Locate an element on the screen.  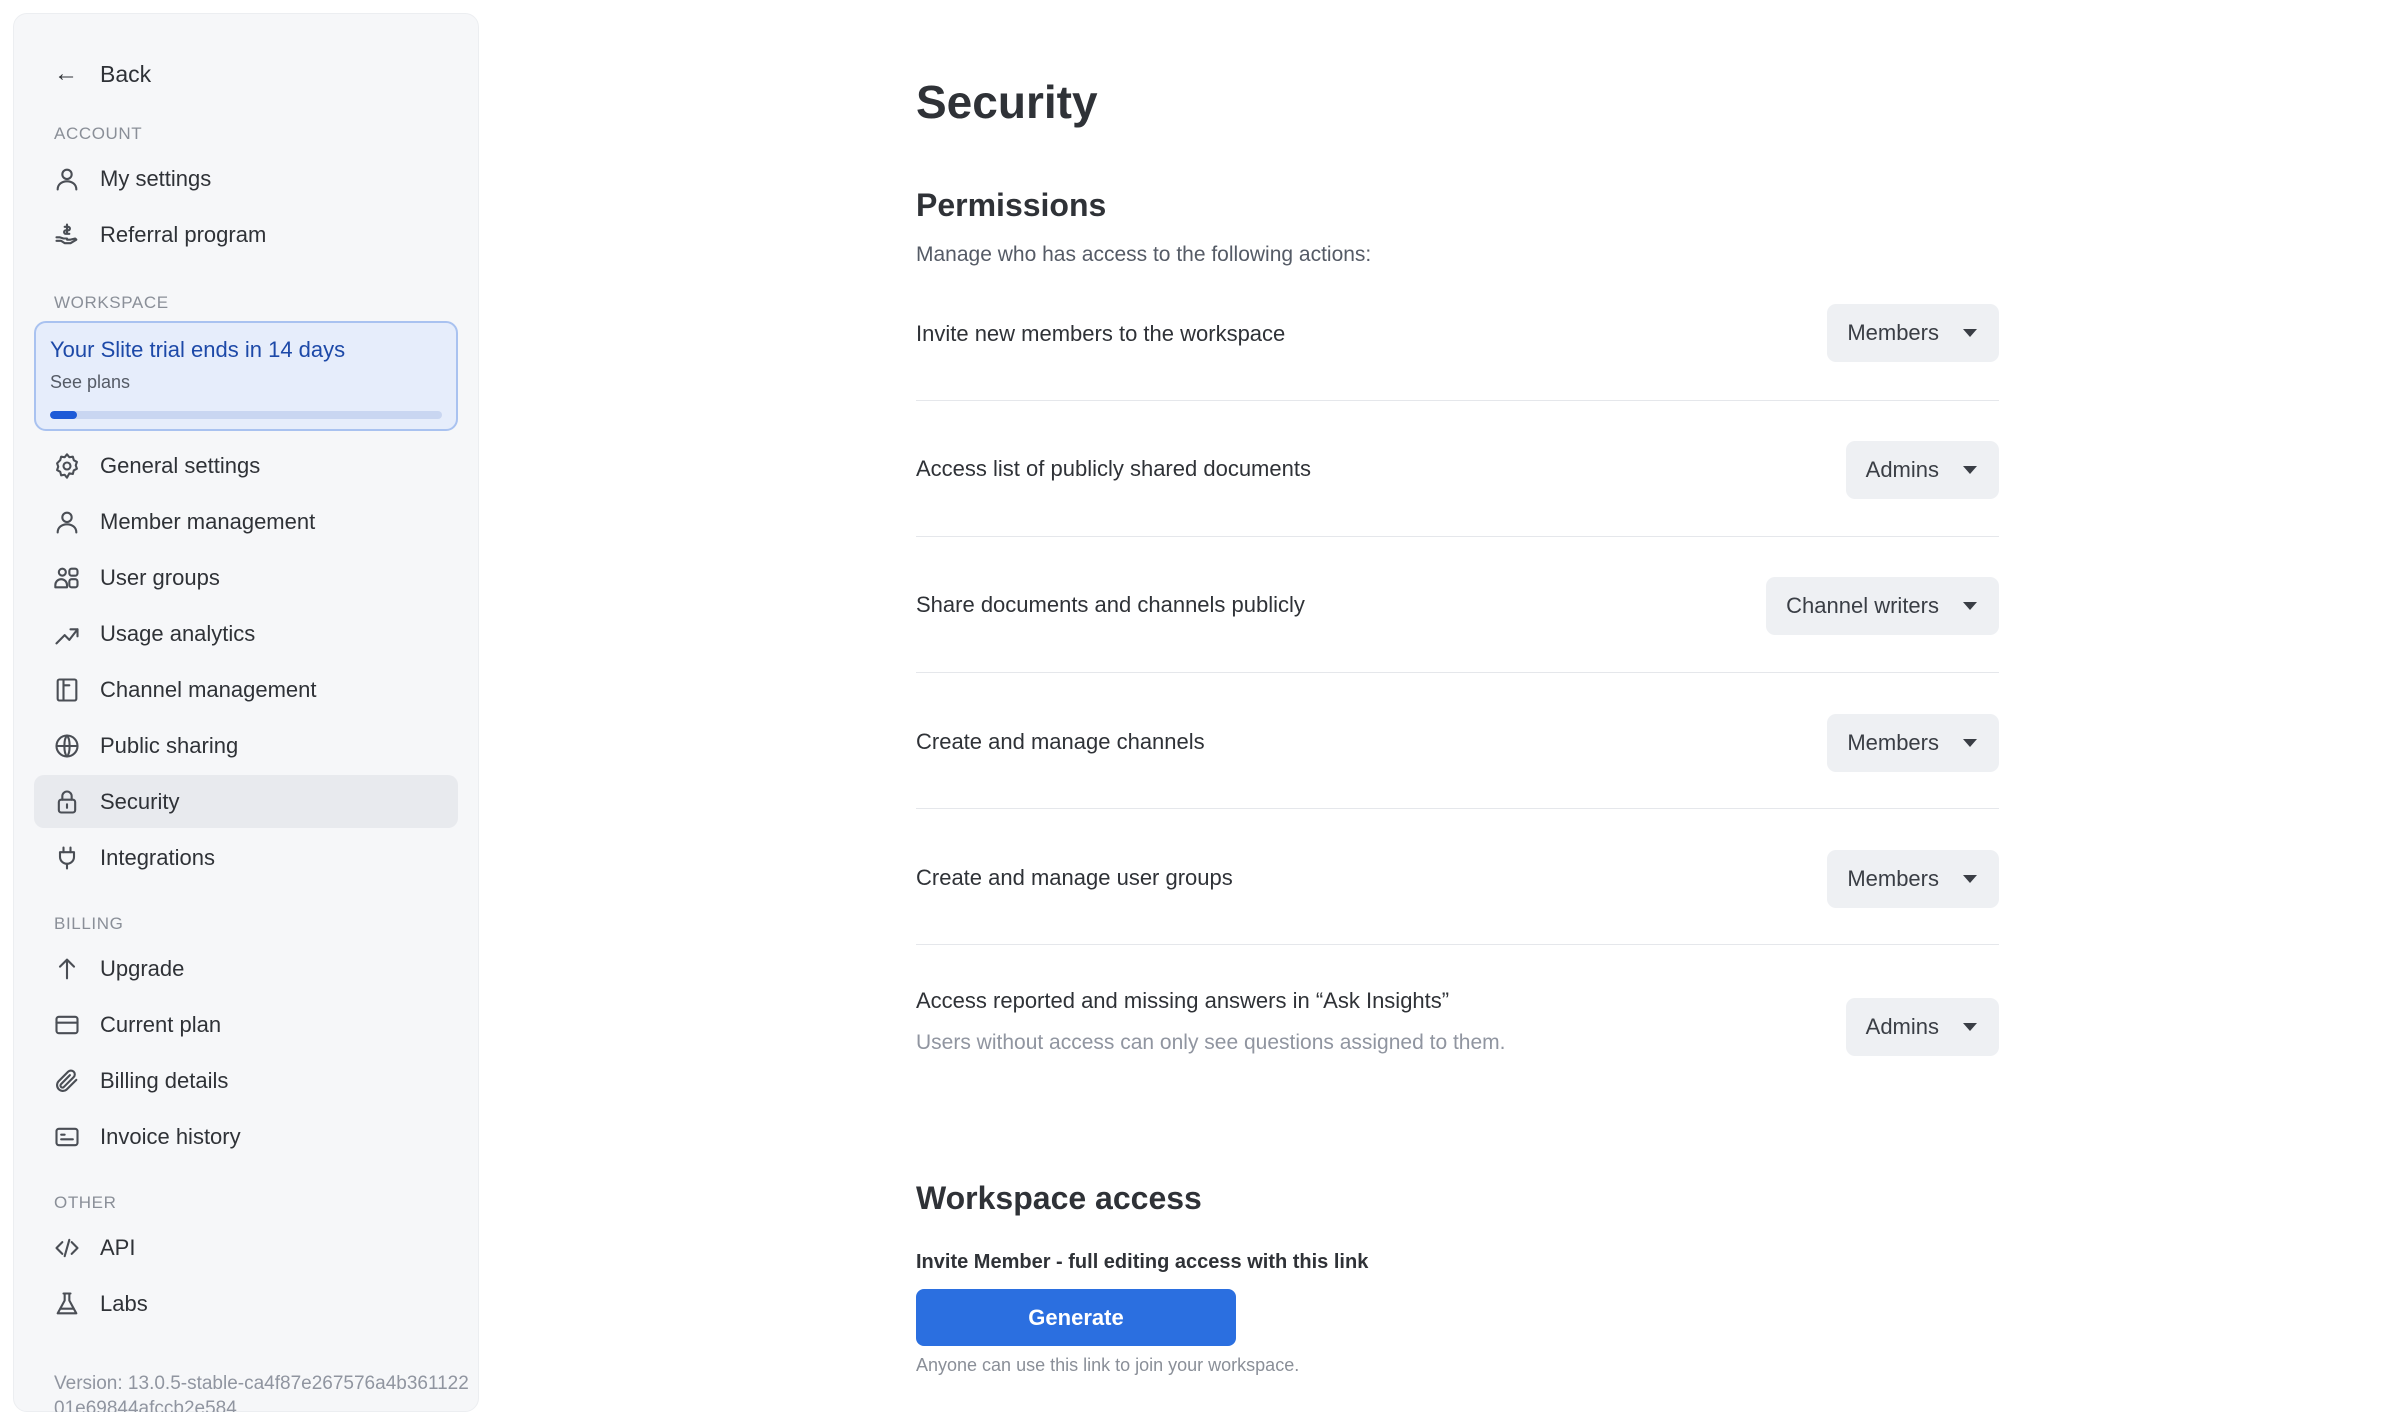
see-plans-link: See plans is located at coordinates (246, 382).